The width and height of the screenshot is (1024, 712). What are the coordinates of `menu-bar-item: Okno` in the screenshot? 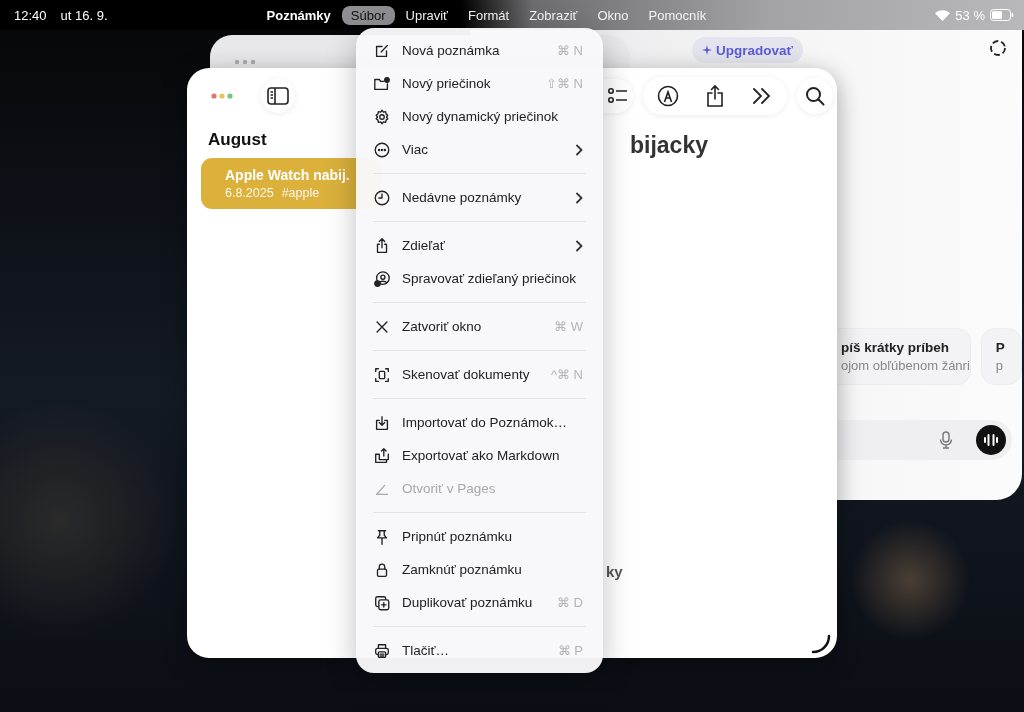 It's located at (613, 15).